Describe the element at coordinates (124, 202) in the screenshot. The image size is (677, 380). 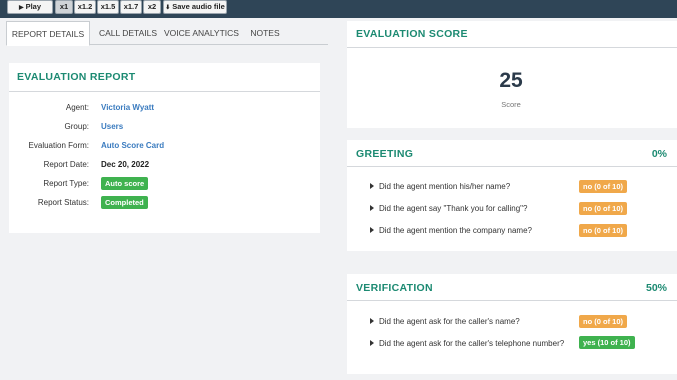
I see `report-status-badge: Completed` at that location.